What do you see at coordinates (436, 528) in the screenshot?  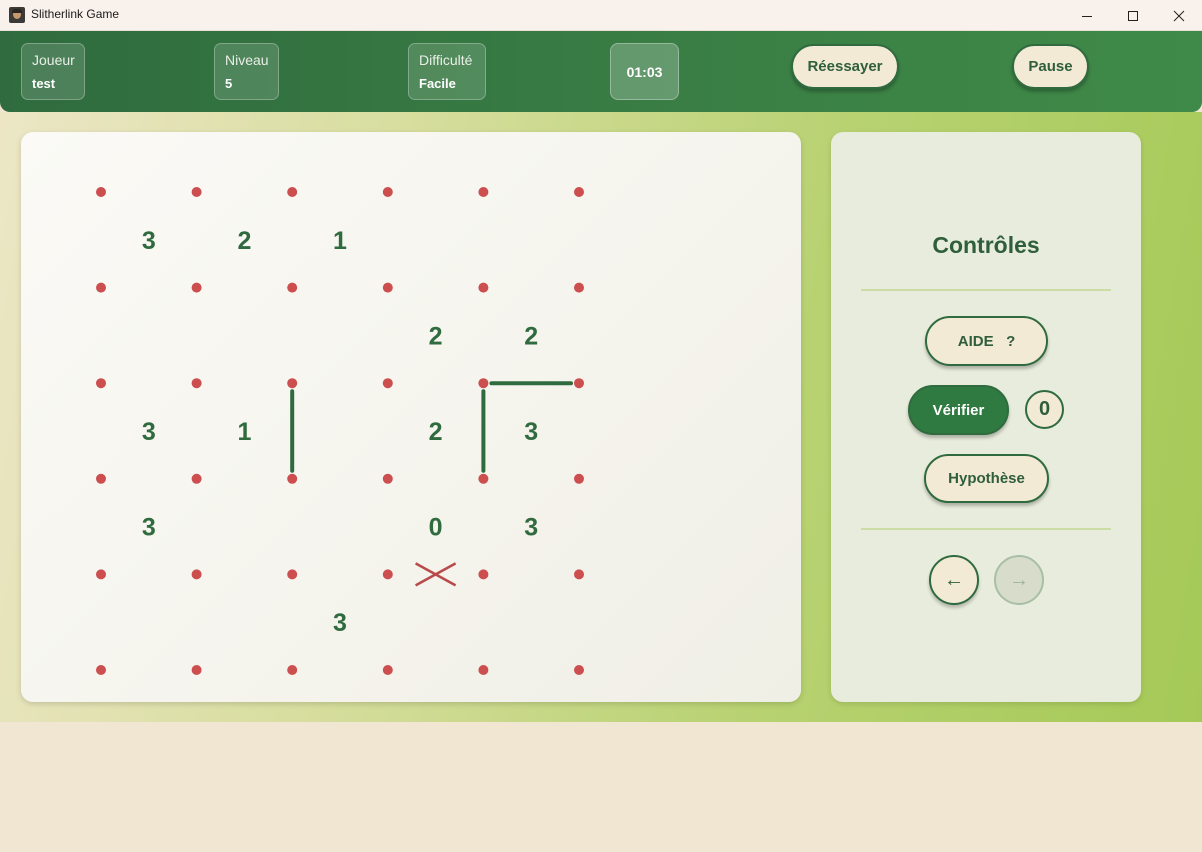 I see `cell-clue: 0` at bounding box center [436, 528].